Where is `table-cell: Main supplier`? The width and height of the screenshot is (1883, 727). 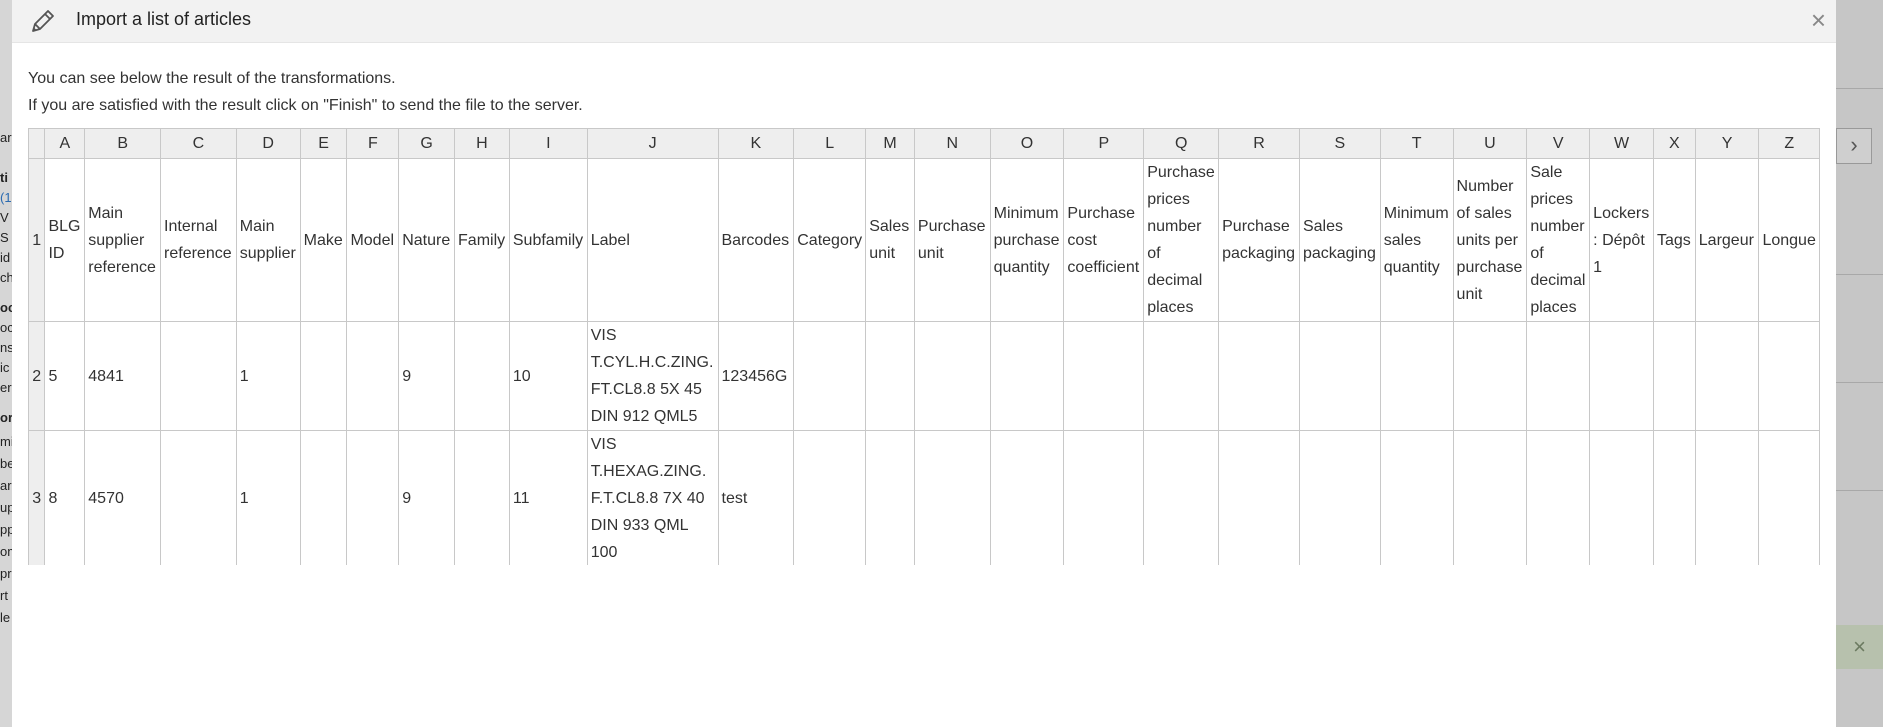
table-cell: Main supplier is located at coordinates (268, 240).